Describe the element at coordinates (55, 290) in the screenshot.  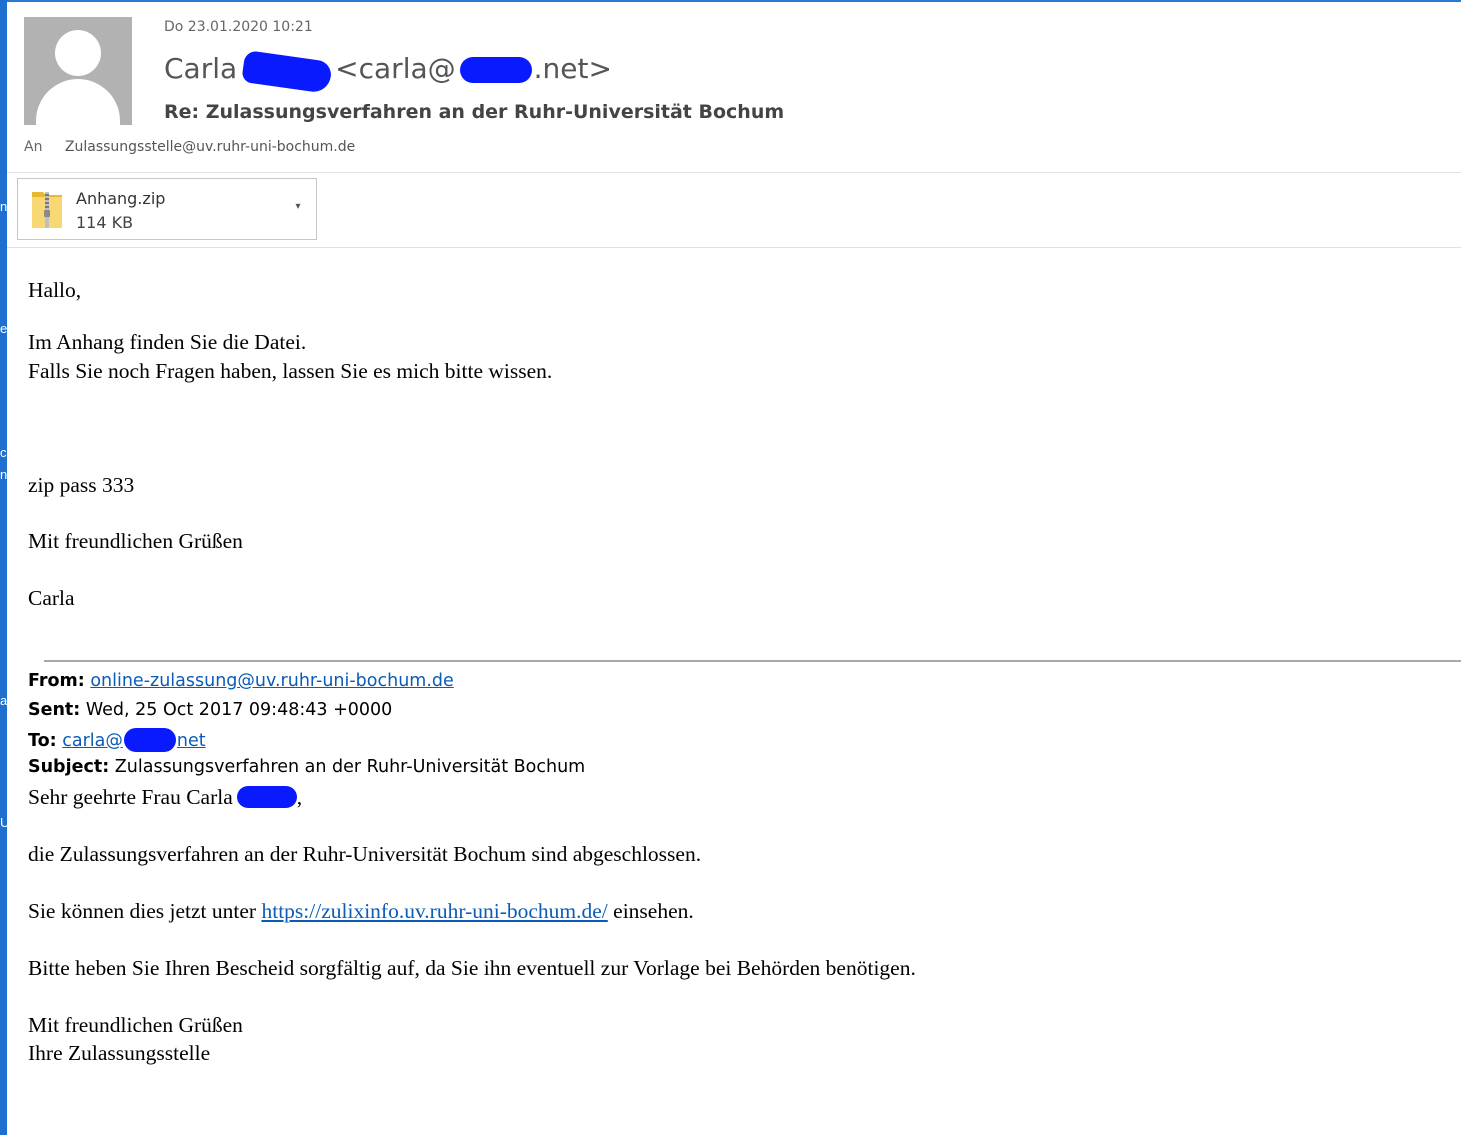
I see `body-greeting: Hallo,` at that location.